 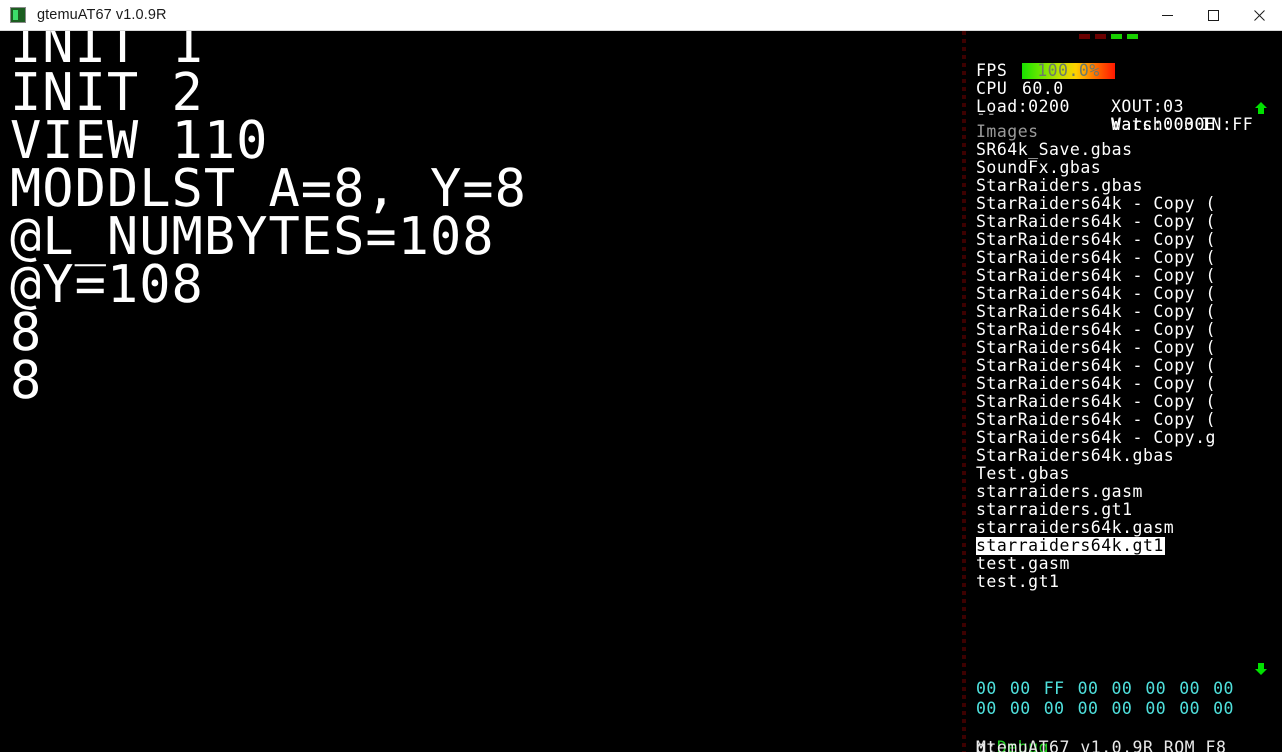 I want to click on file-list-item-label: starraiders64k.gt1, so click(x=1070, y=546).